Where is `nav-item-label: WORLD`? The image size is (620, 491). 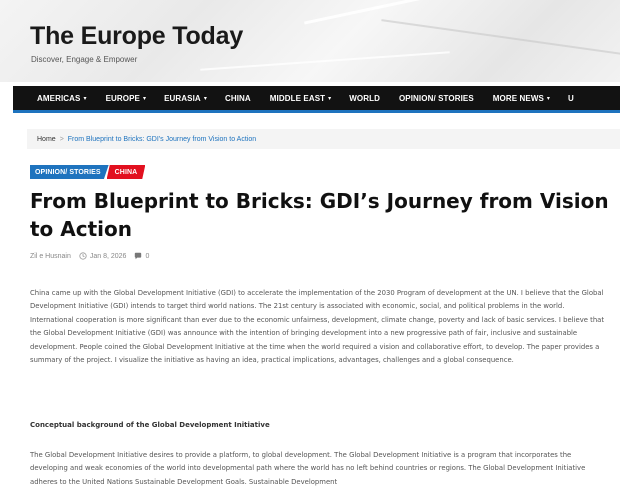 nav-item-label: WORLD is located at coordinates (364, 98).